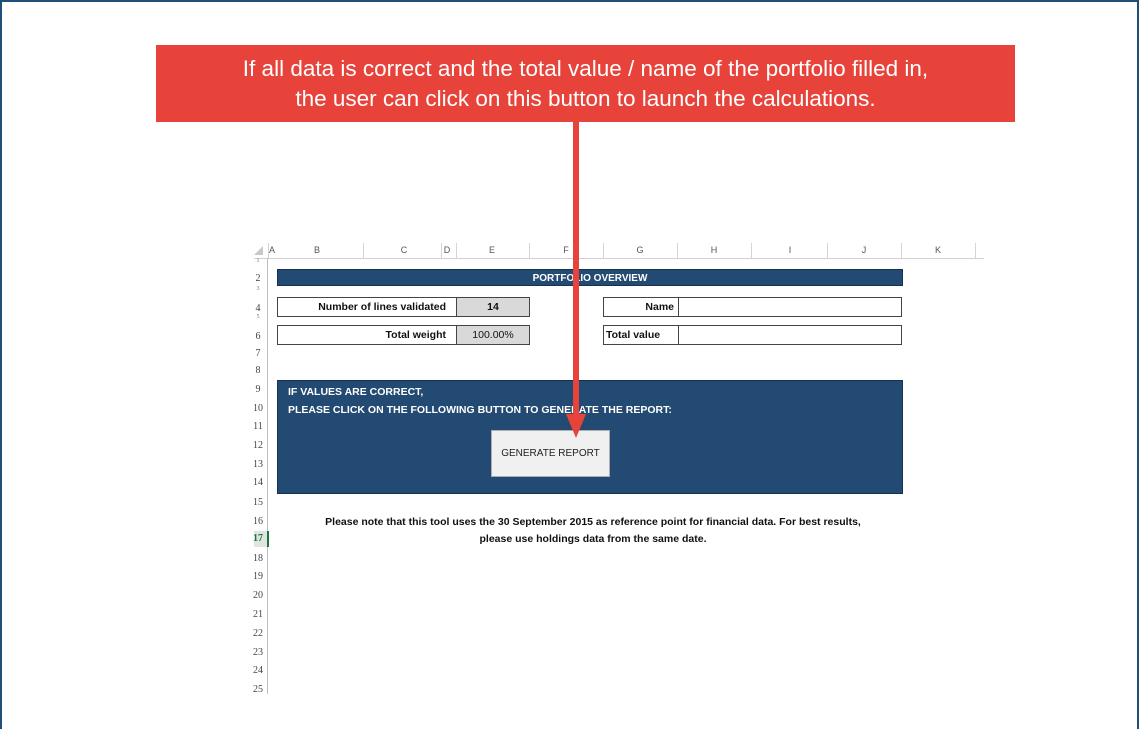 This screenshot has width=1141, height=731. What do you see at coordinates (576, 426) in the screenshot?
I see `arrow-down-icon` at bounding box center [576, 426].